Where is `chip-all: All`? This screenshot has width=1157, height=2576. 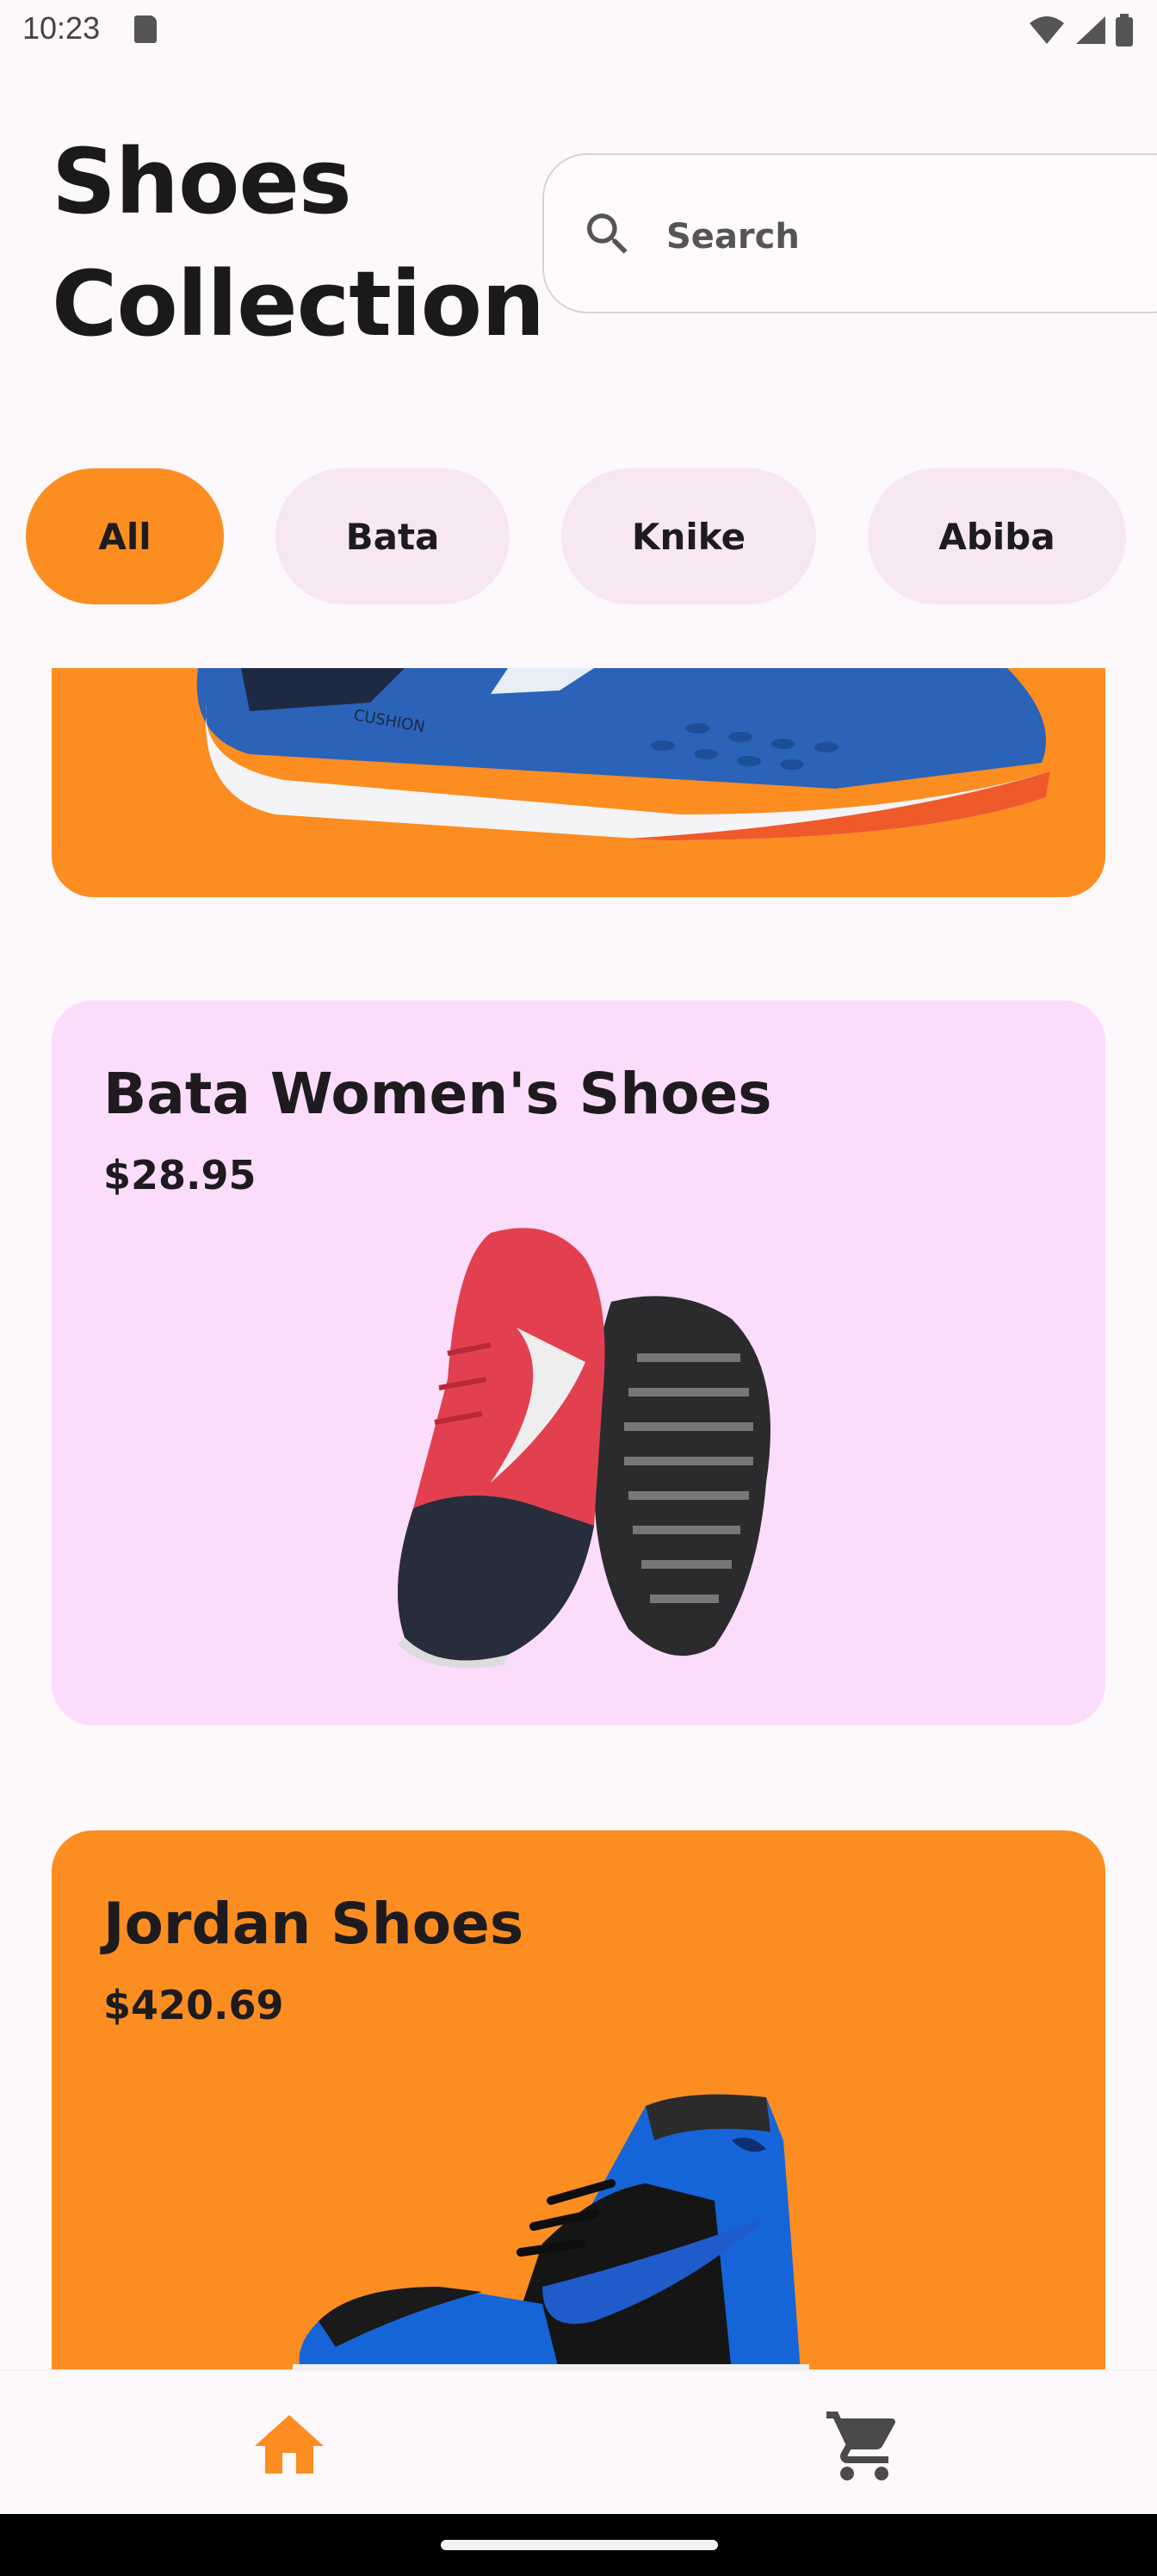 chip-all: All is located at coordinates (125, 536).